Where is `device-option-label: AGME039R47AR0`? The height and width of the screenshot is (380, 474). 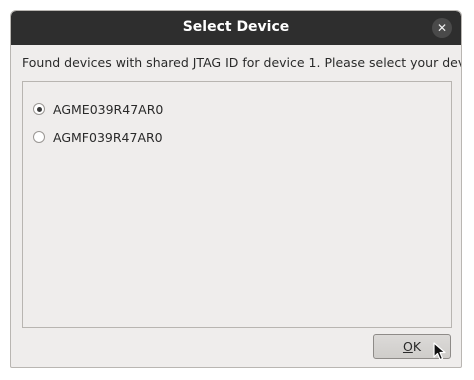 device-option-label: AGME039R47AR0 is located at coordinates (108, 109).